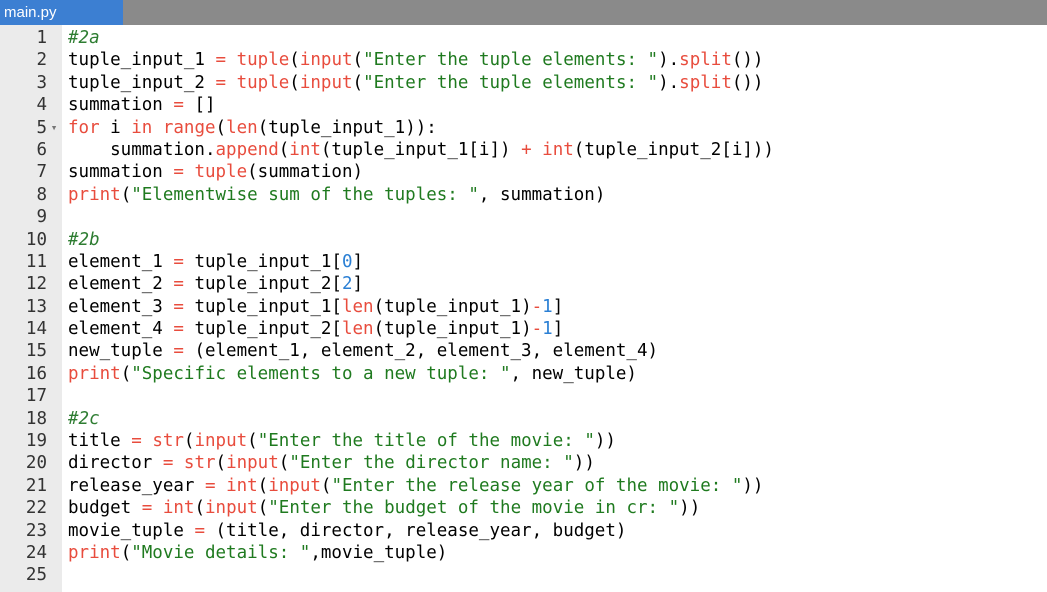 The image size is (1047, 592). I want to click on code-text: element_1 = tuple_input_1[0], so click(215, 262).